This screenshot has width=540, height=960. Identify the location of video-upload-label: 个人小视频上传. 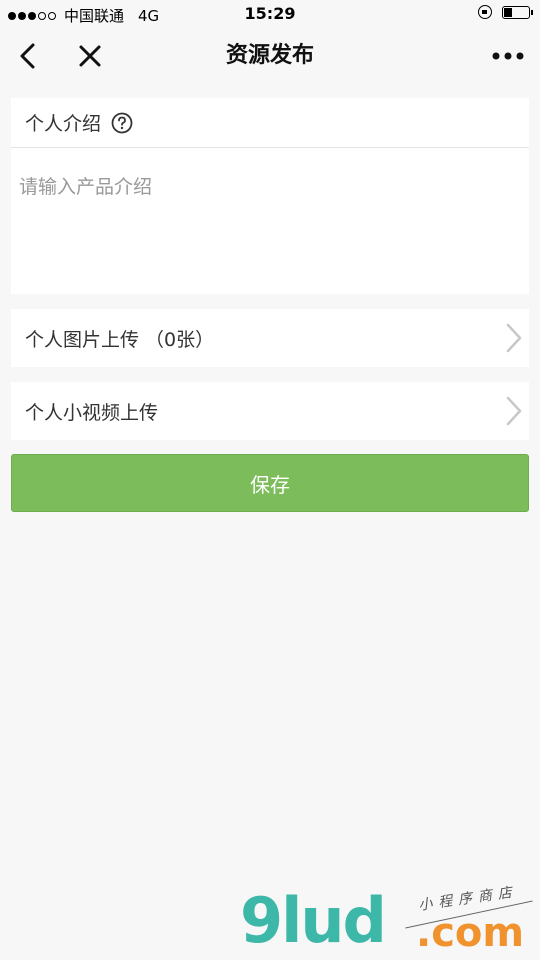
(92, 412).